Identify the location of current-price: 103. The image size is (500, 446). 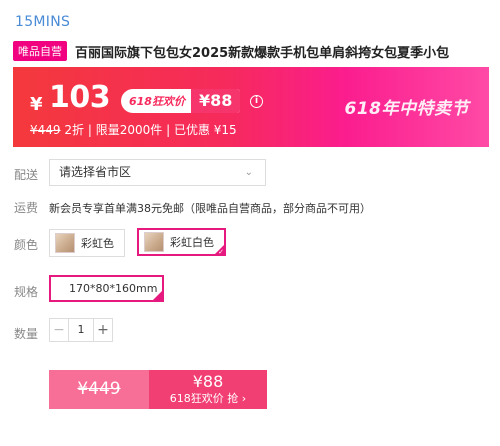
(80, 97).